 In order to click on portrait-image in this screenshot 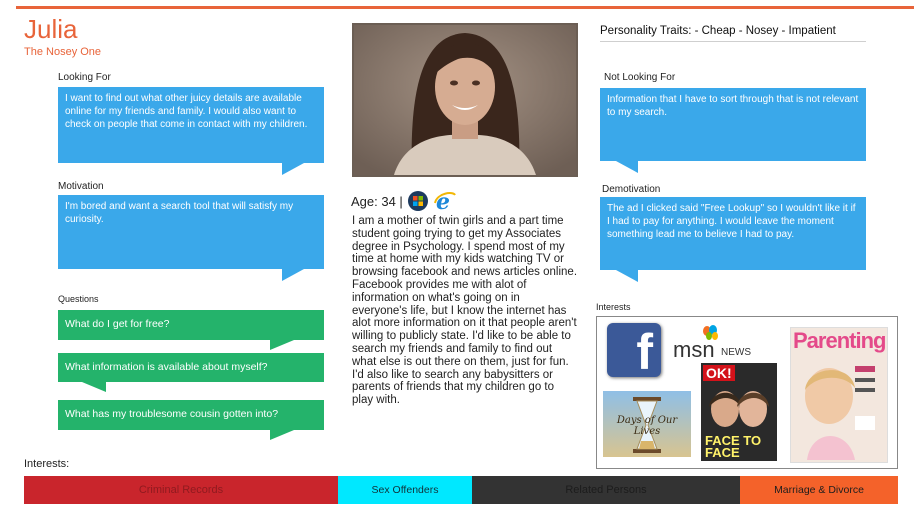, I will do `click(465, 100)`.